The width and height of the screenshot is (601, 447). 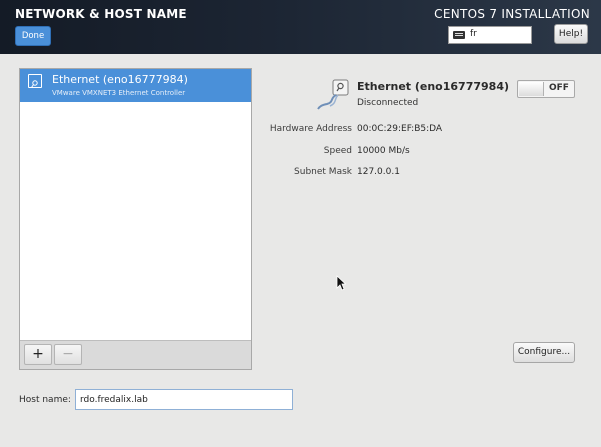 I want to click on device-list-item-title: Ethernet (eno16777984), so click(x=120, y=79).